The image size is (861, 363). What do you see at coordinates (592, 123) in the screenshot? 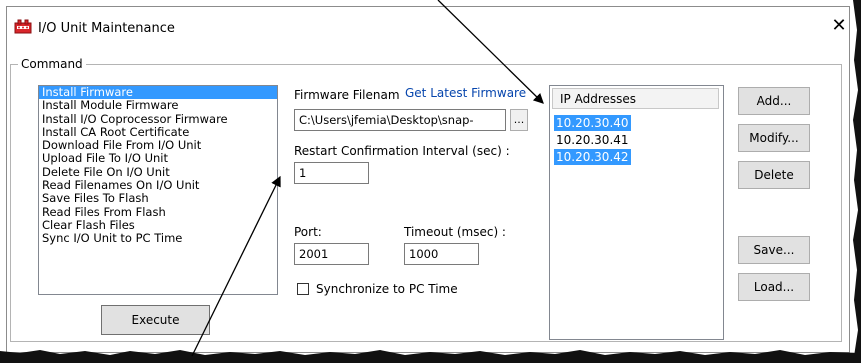
I see `ip-list-item: 10.20.30.40` at bounding box center [592, 123].